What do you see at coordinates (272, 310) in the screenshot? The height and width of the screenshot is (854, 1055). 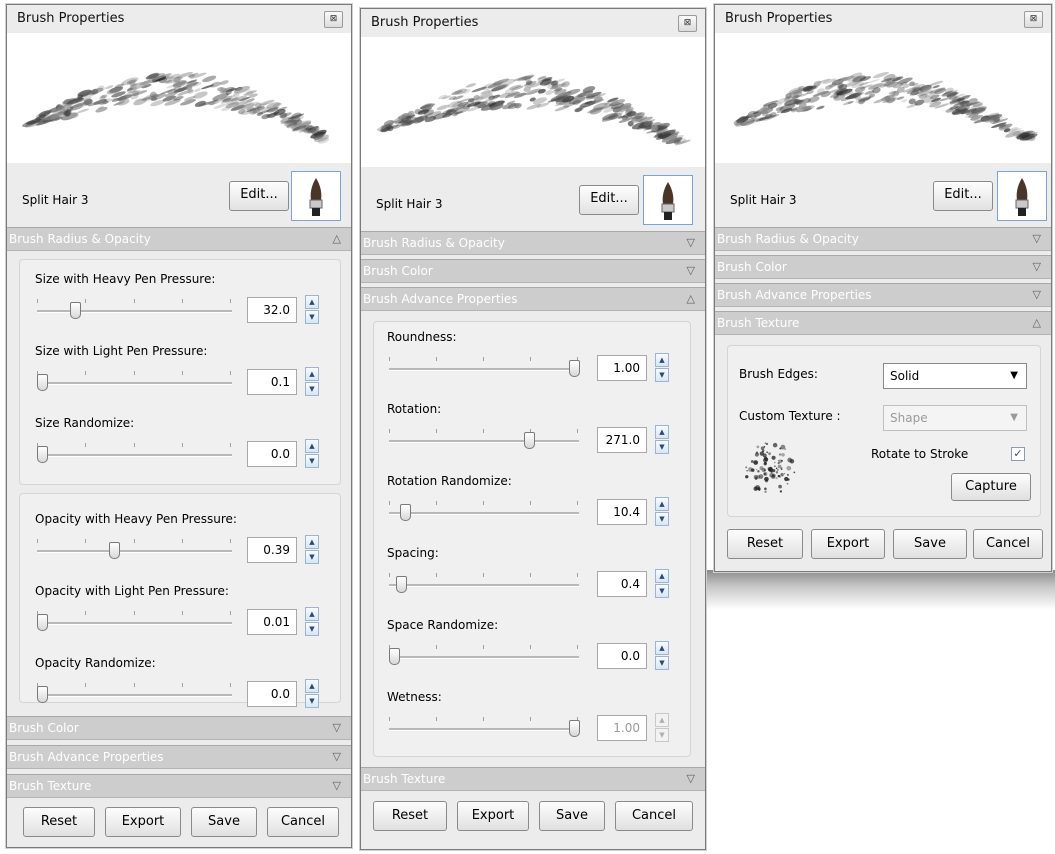 I see `value-input: 32.0` at bounding box center [272, 310].